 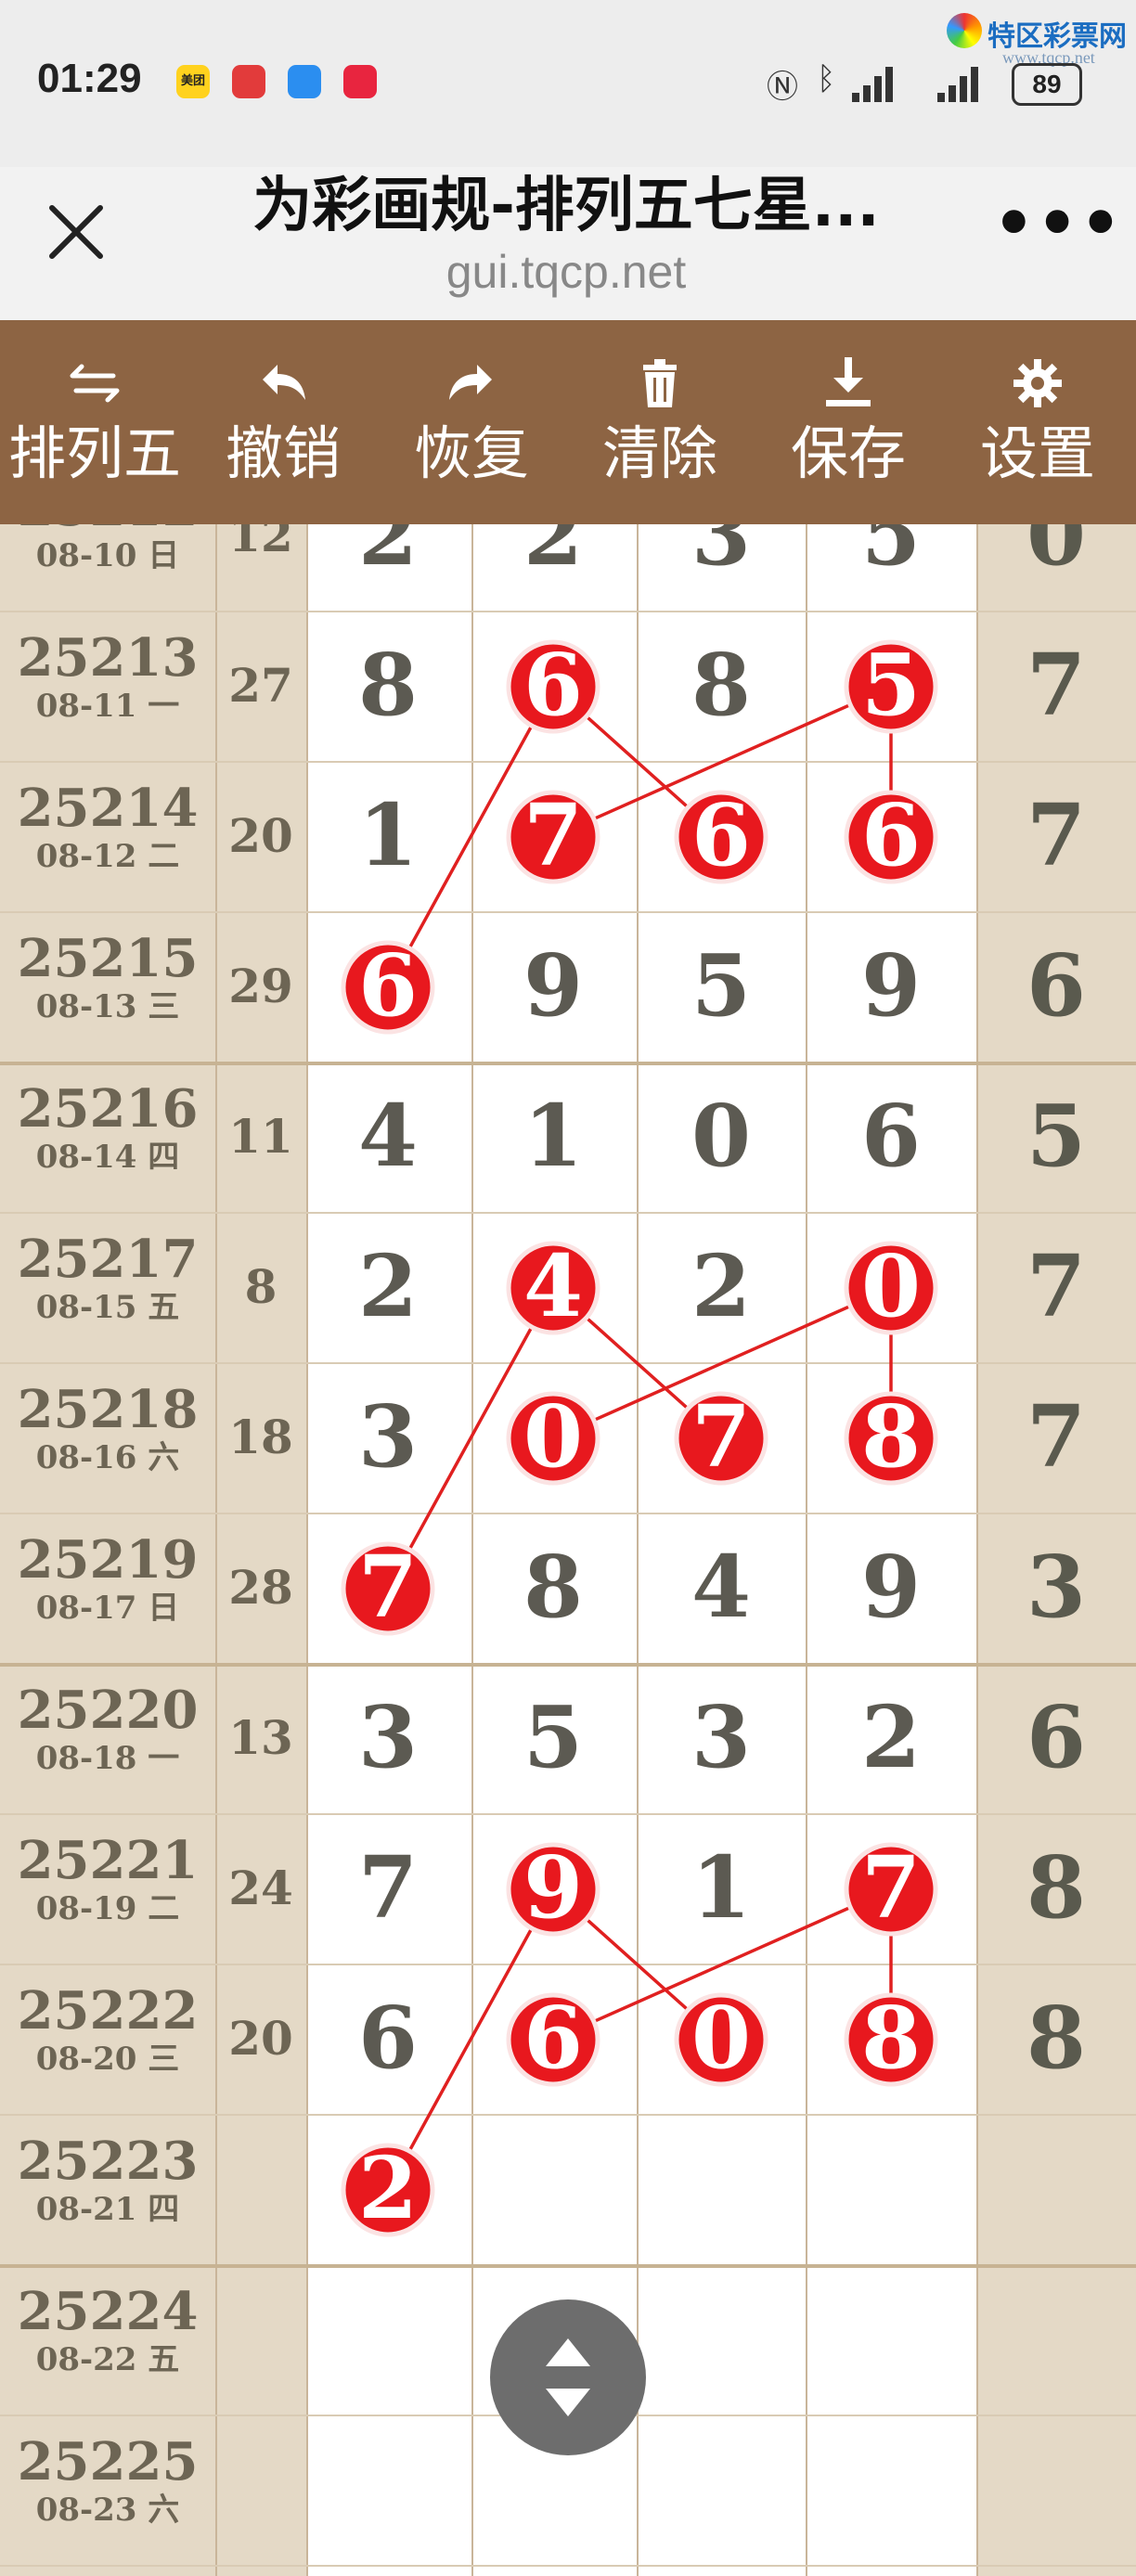 What do you see at coordinates (107, 2511) in the screenshot?
I see `issue-date: 08-23 六` at bounding box center [107, 2511].